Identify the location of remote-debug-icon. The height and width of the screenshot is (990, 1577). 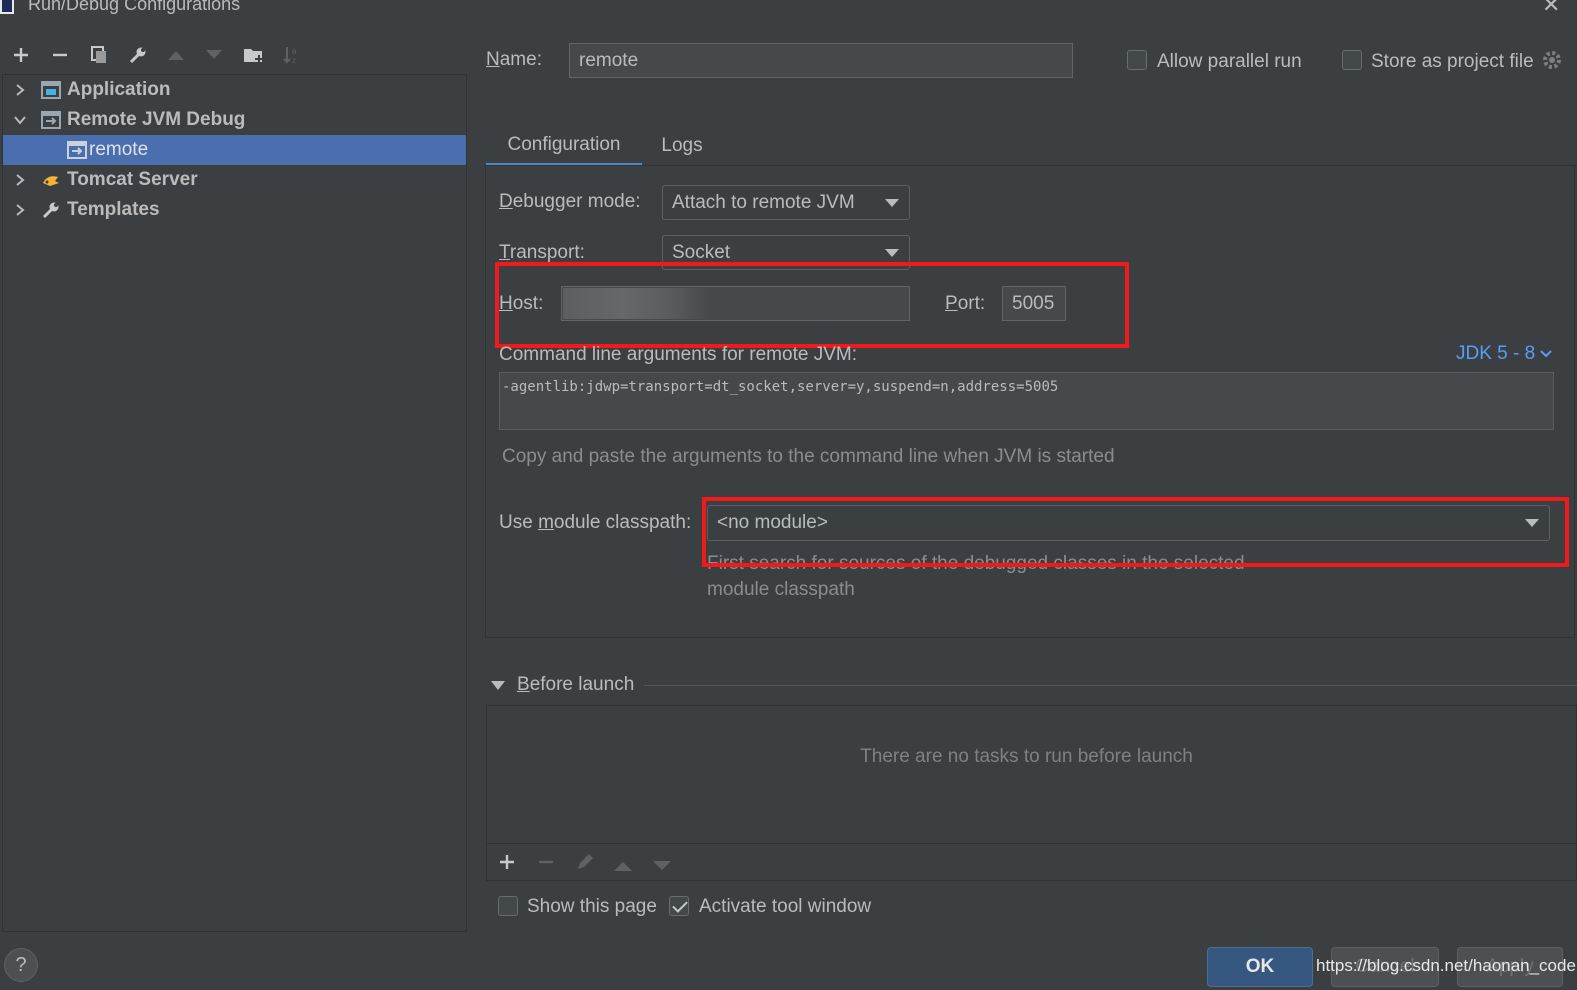
(51, 120).